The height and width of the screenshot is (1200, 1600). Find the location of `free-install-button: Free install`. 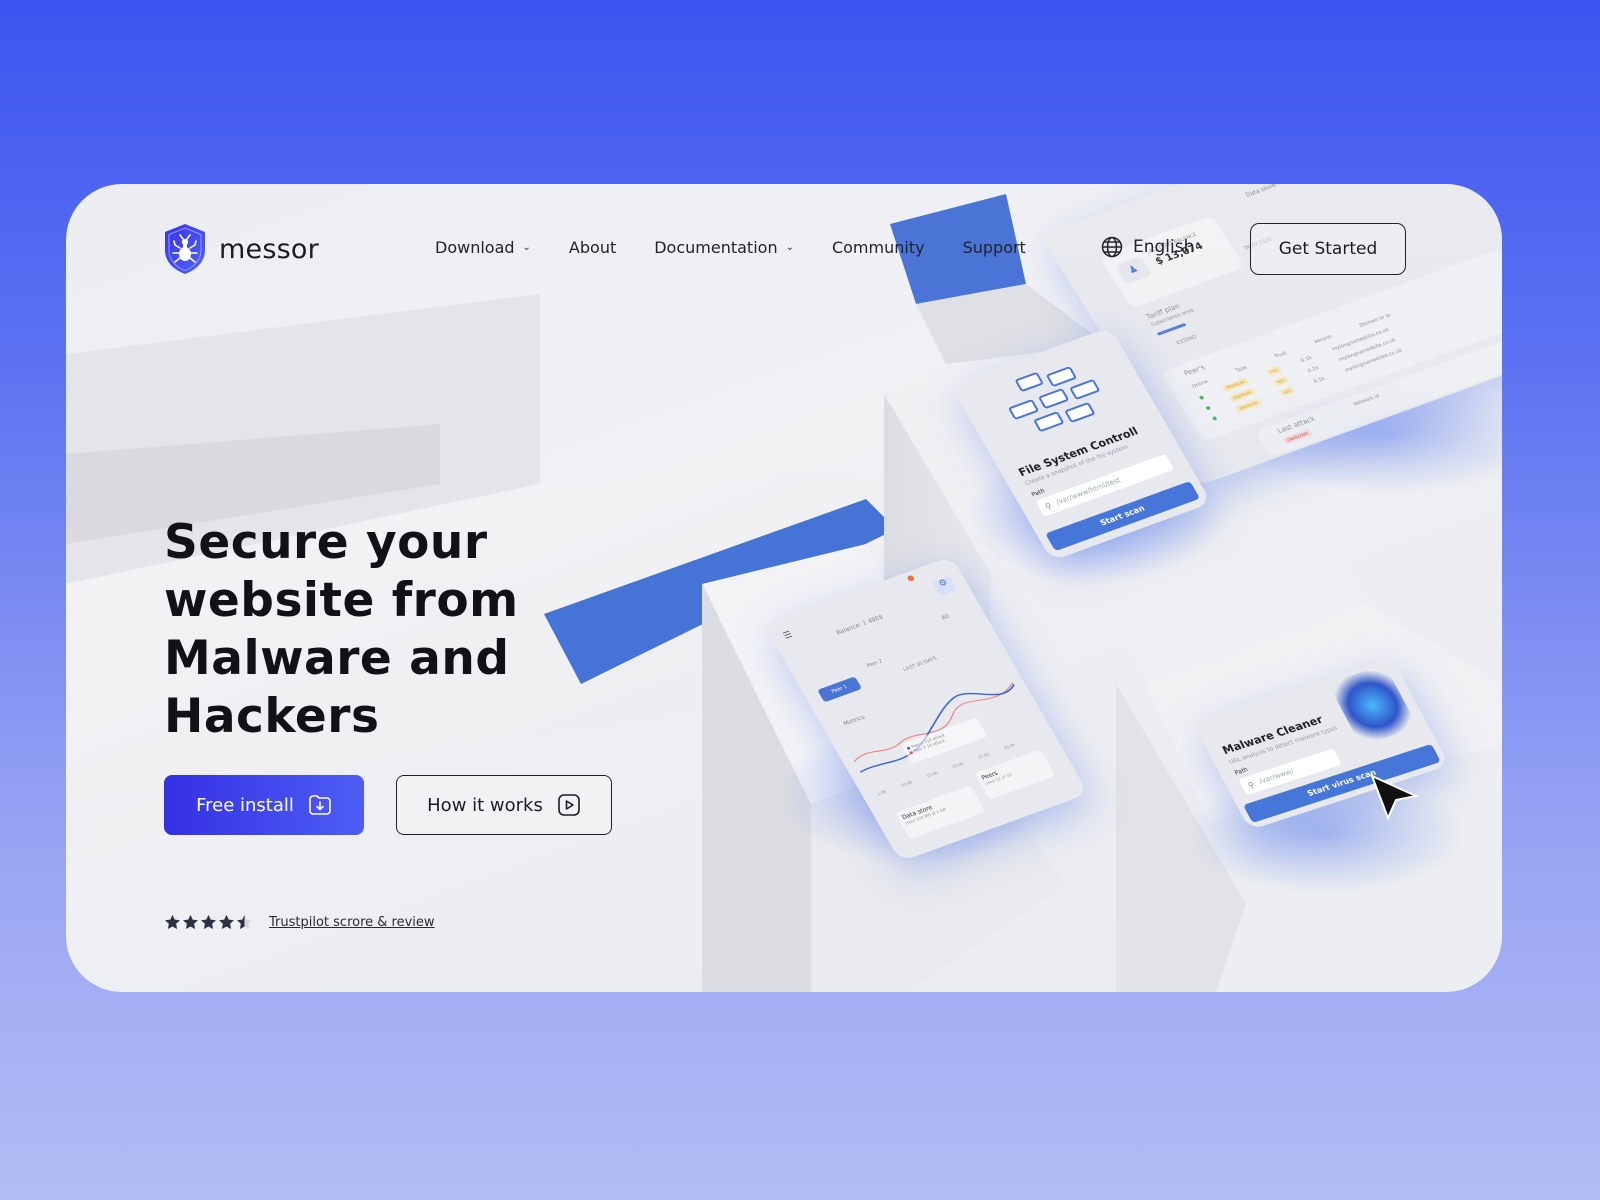

free-install-button: Free install is located at coordinates (264, 805).